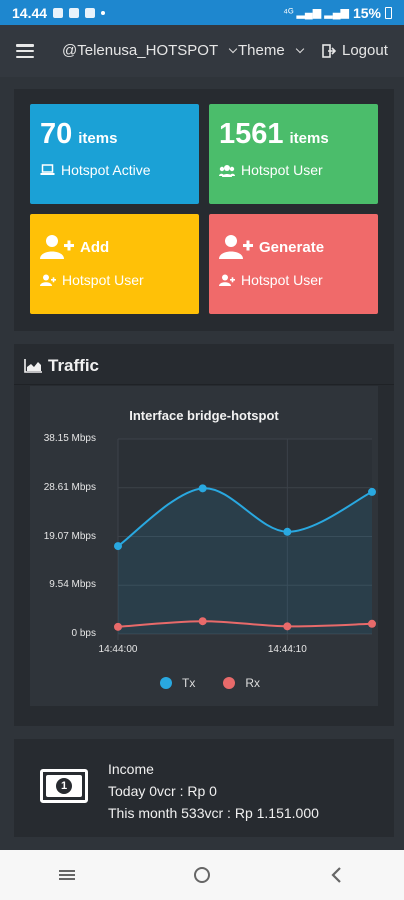 The height and width of the screenshot is (900, 404). I want to click on card-count: 1561 items, so click(274, 134).